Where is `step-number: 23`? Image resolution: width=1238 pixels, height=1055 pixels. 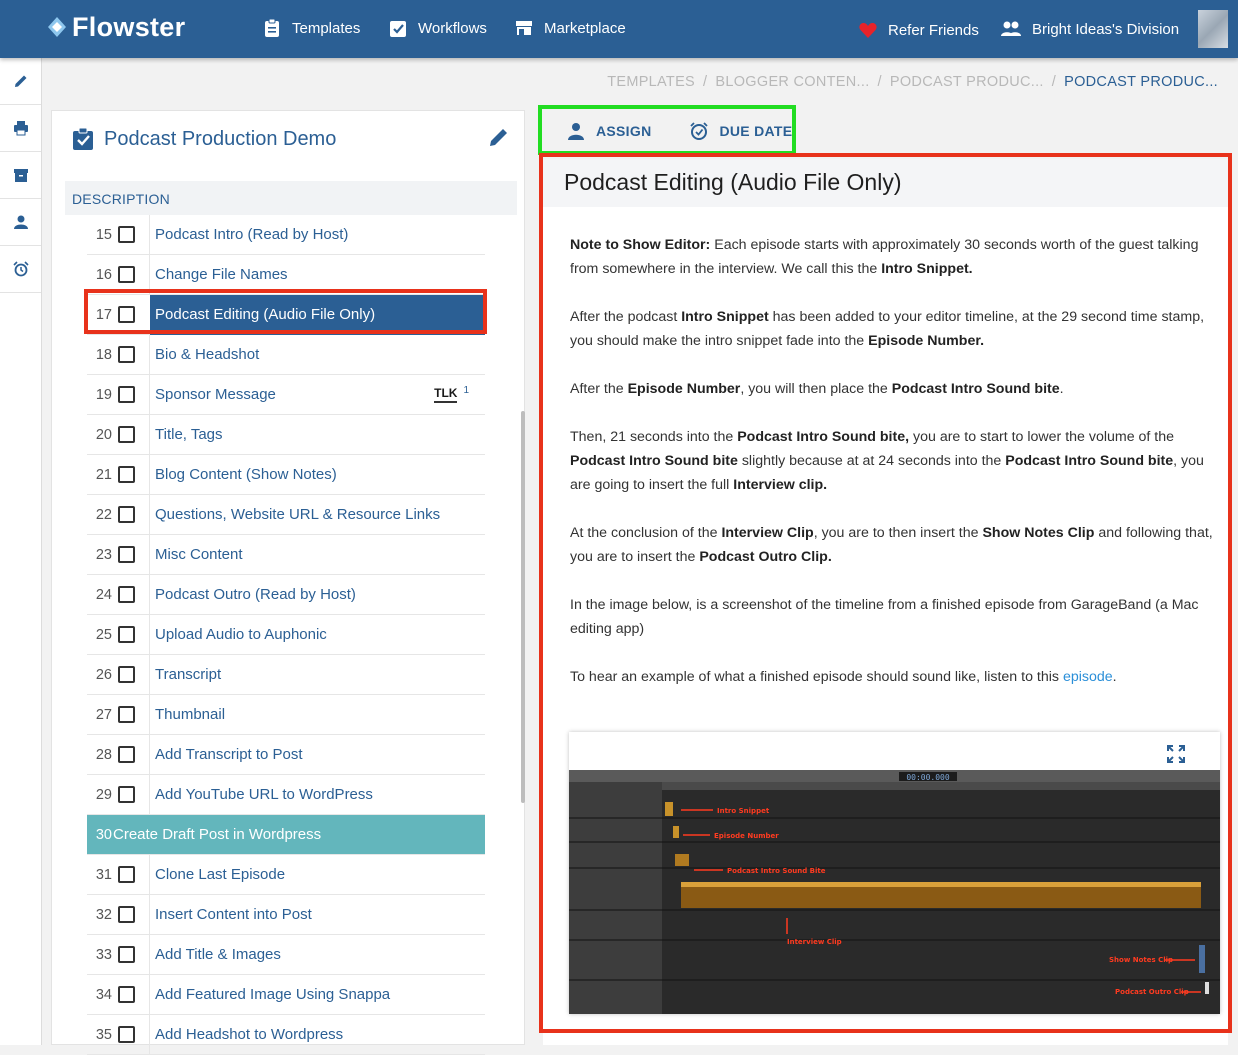 step-number: 23 is located at coordinates (103, 554).